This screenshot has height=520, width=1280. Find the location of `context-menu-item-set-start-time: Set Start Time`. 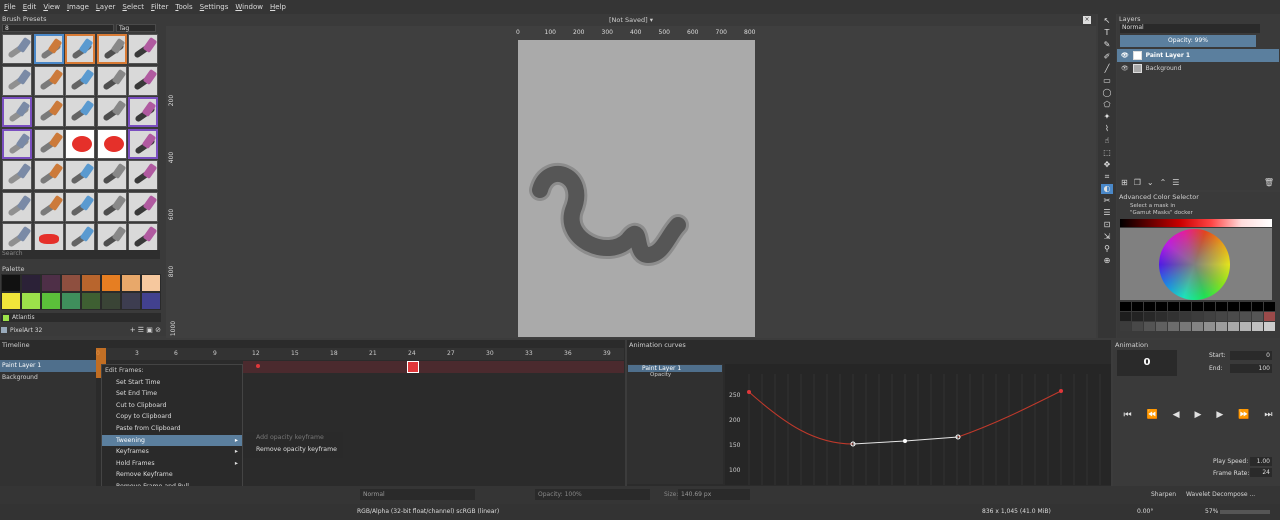

context-menu-item-set-start-time: Set Start Time is located at coordinates (172, 383).